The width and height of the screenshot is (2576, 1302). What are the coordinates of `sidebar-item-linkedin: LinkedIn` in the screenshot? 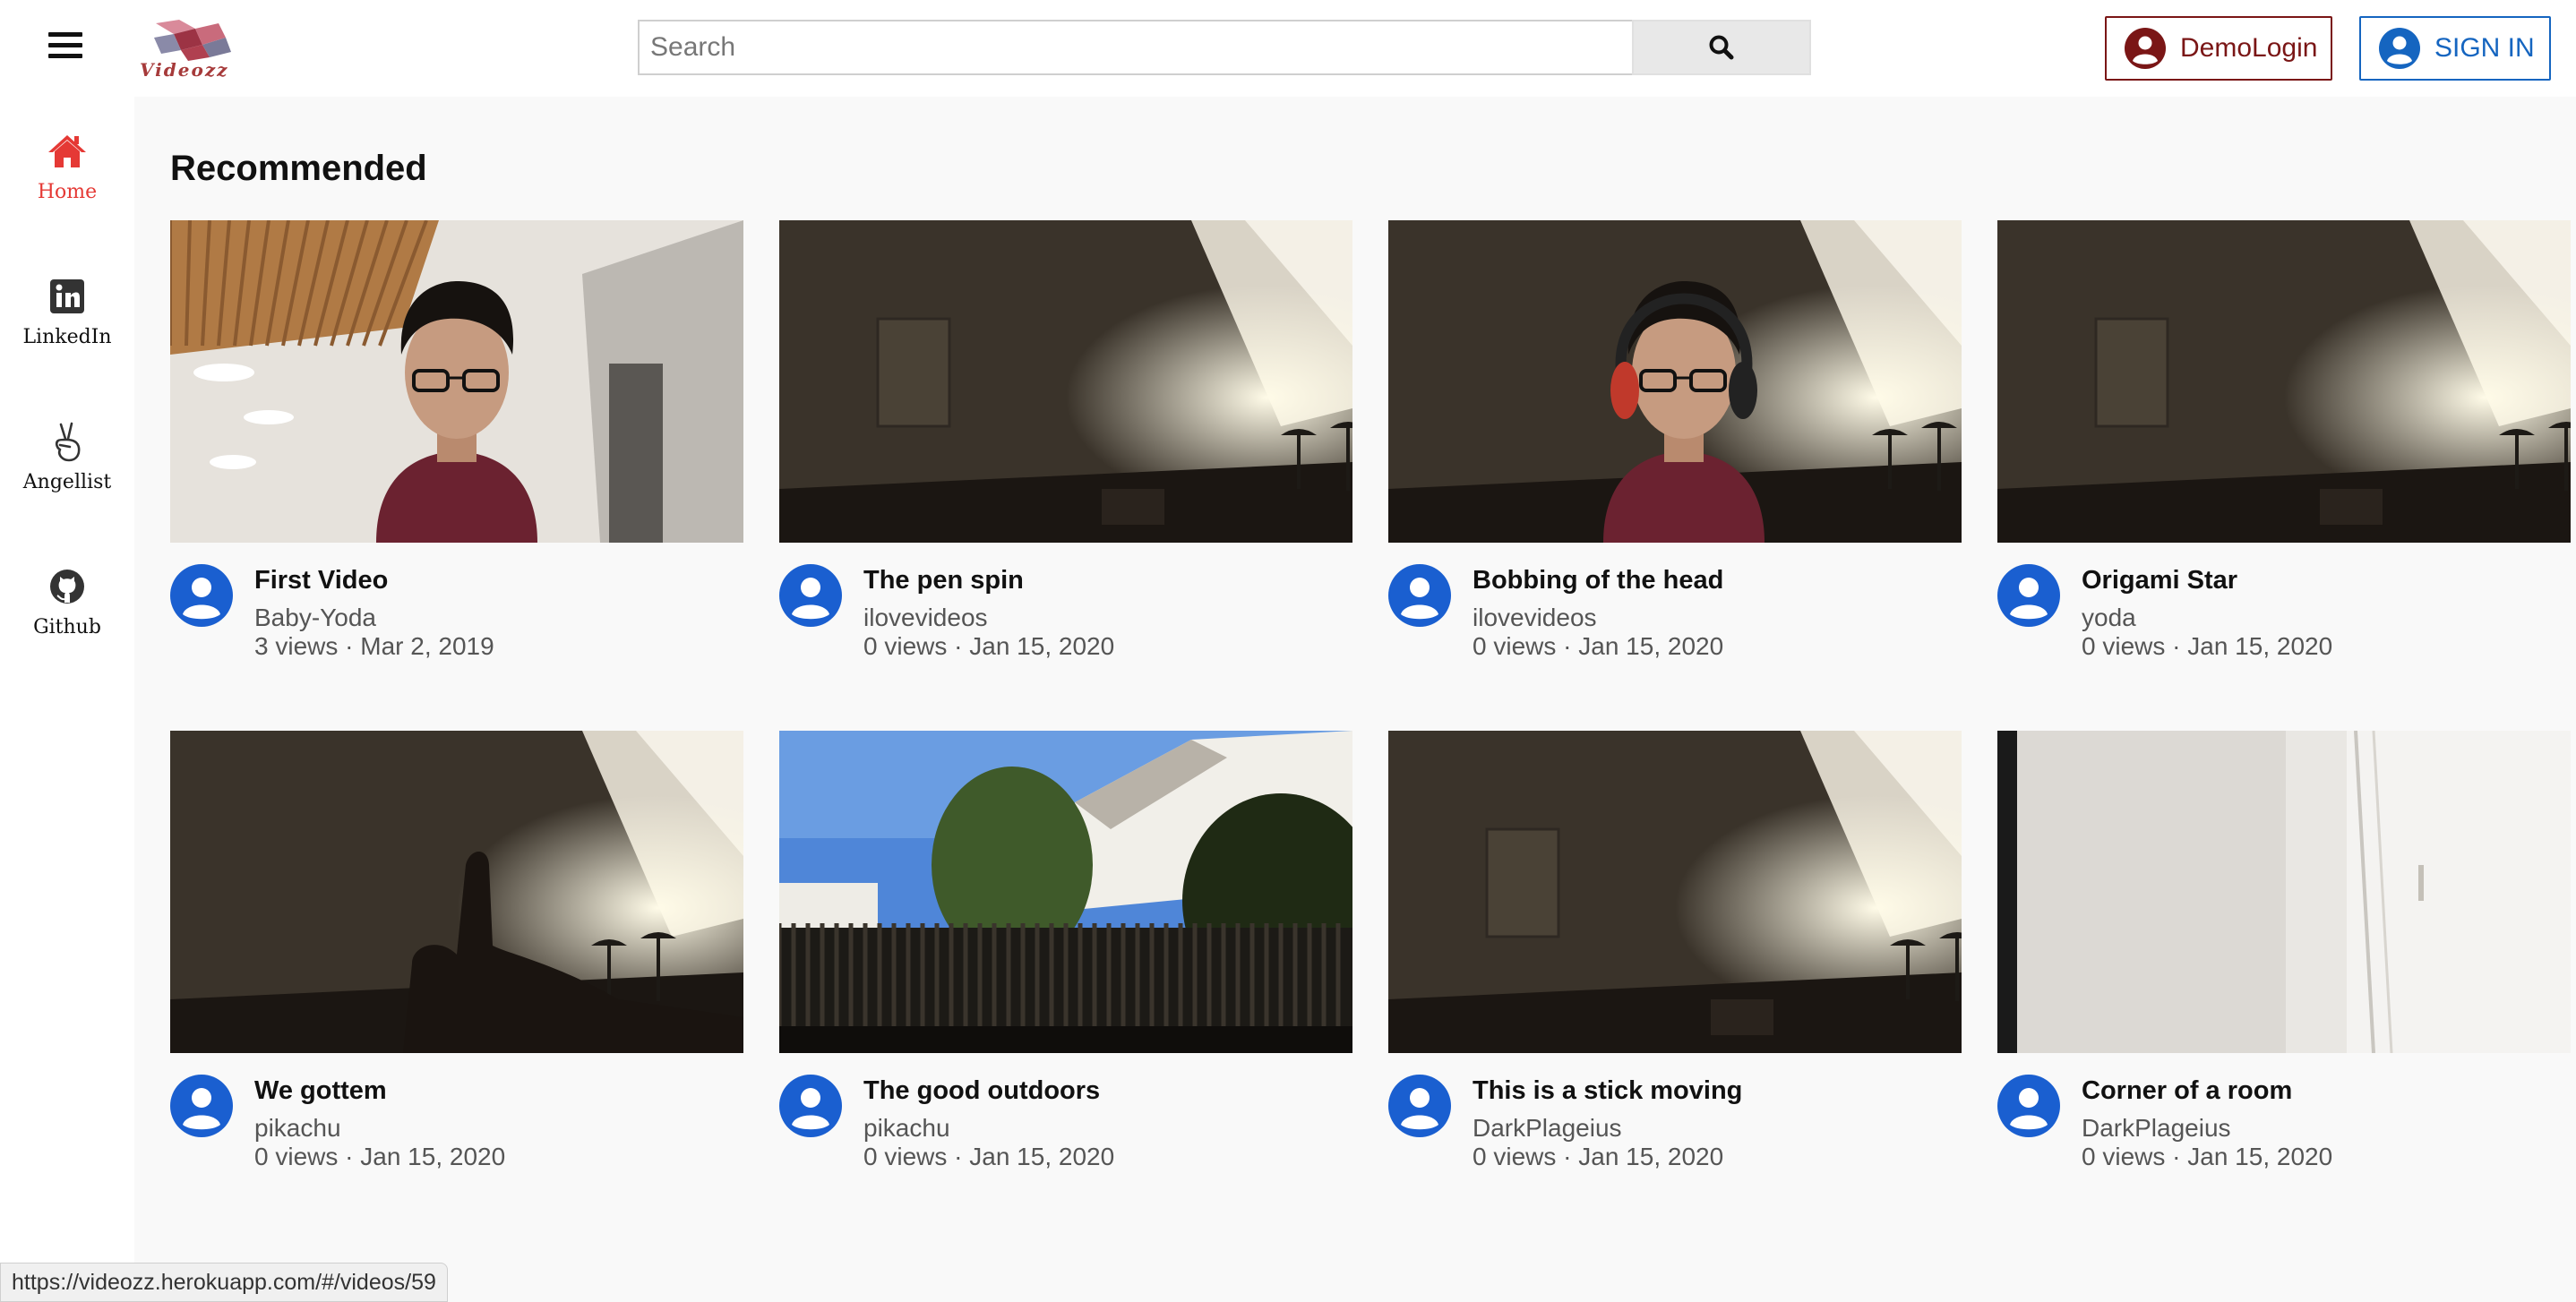 It's located at (67, 329).